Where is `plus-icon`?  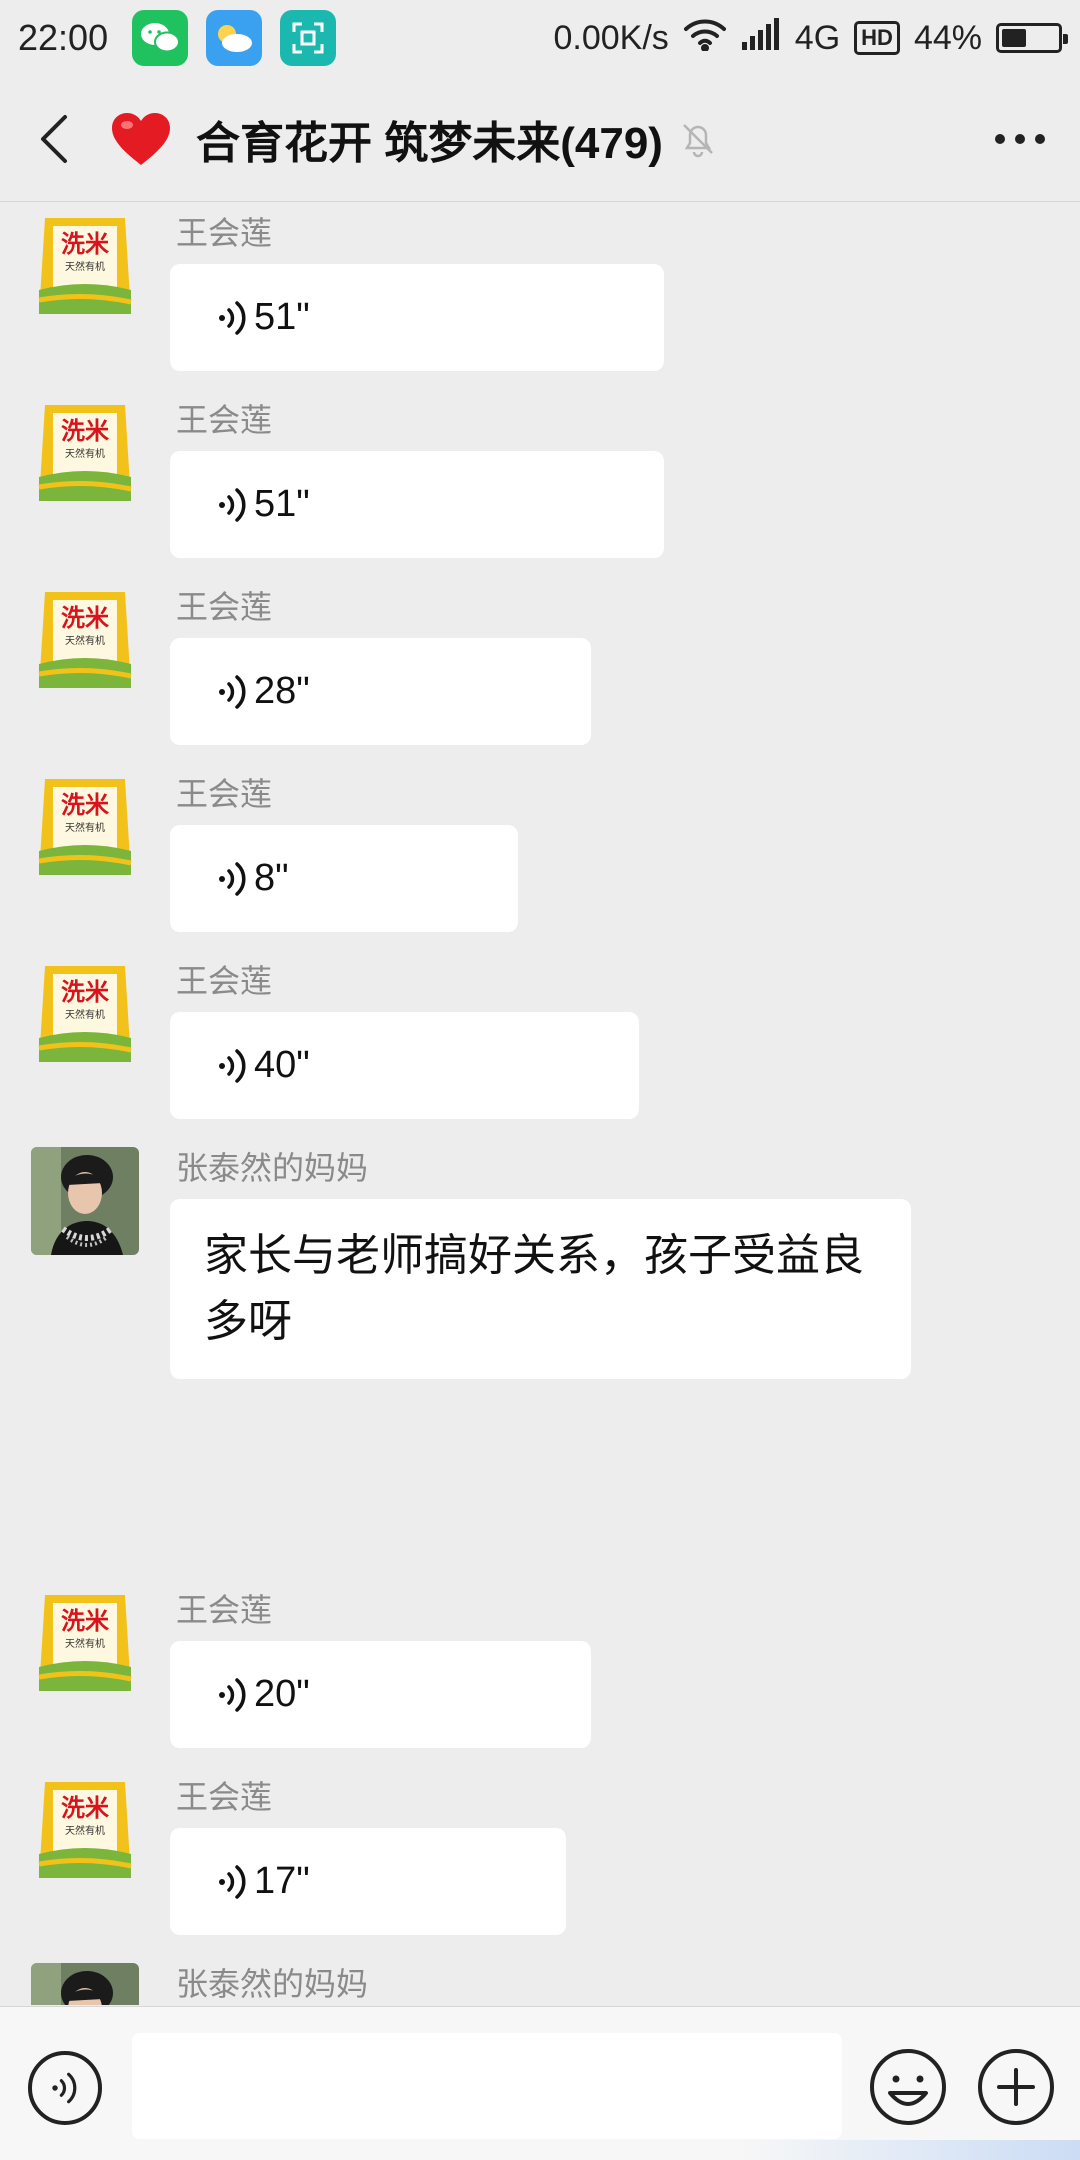 plus-icon is located at coordinates (1016, 2087).